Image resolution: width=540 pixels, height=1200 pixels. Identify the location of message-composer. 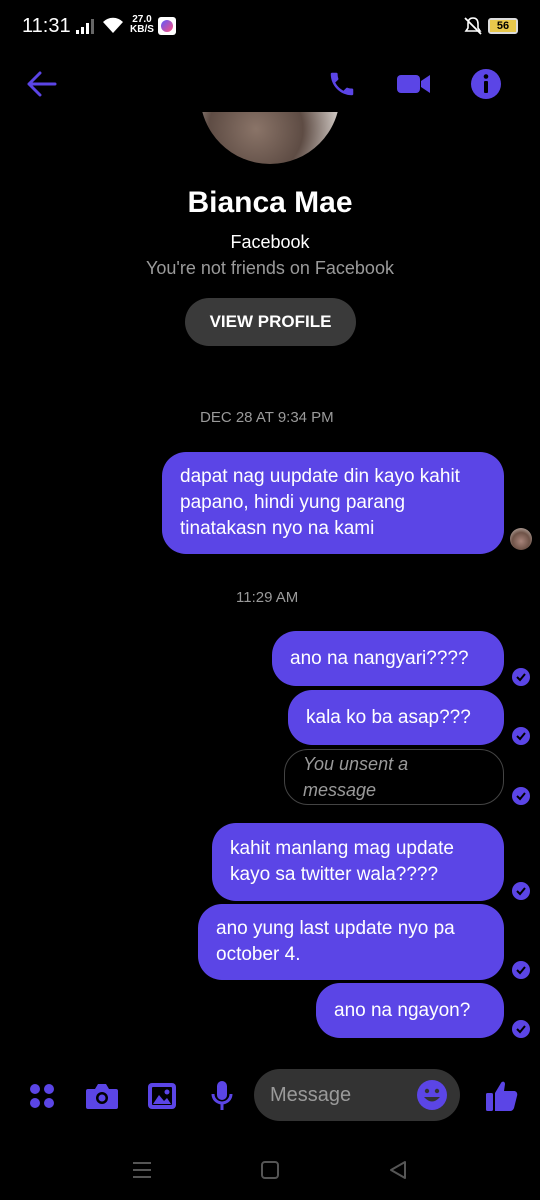
(270, 1097).